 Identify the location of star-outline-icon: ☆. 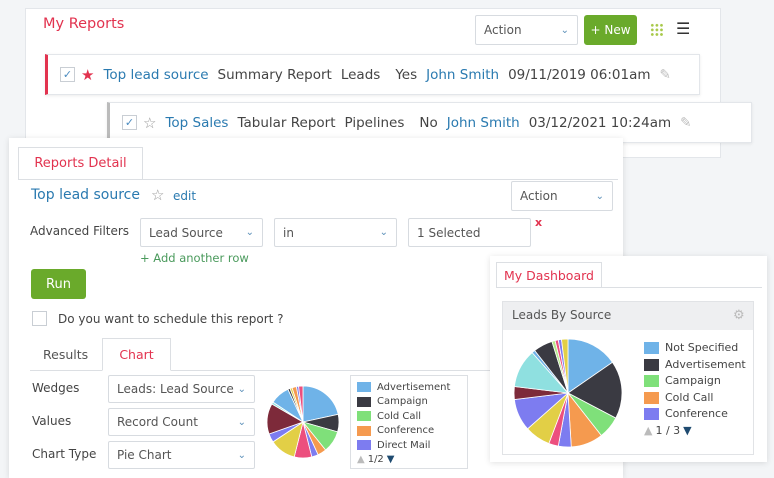
(149, 123).